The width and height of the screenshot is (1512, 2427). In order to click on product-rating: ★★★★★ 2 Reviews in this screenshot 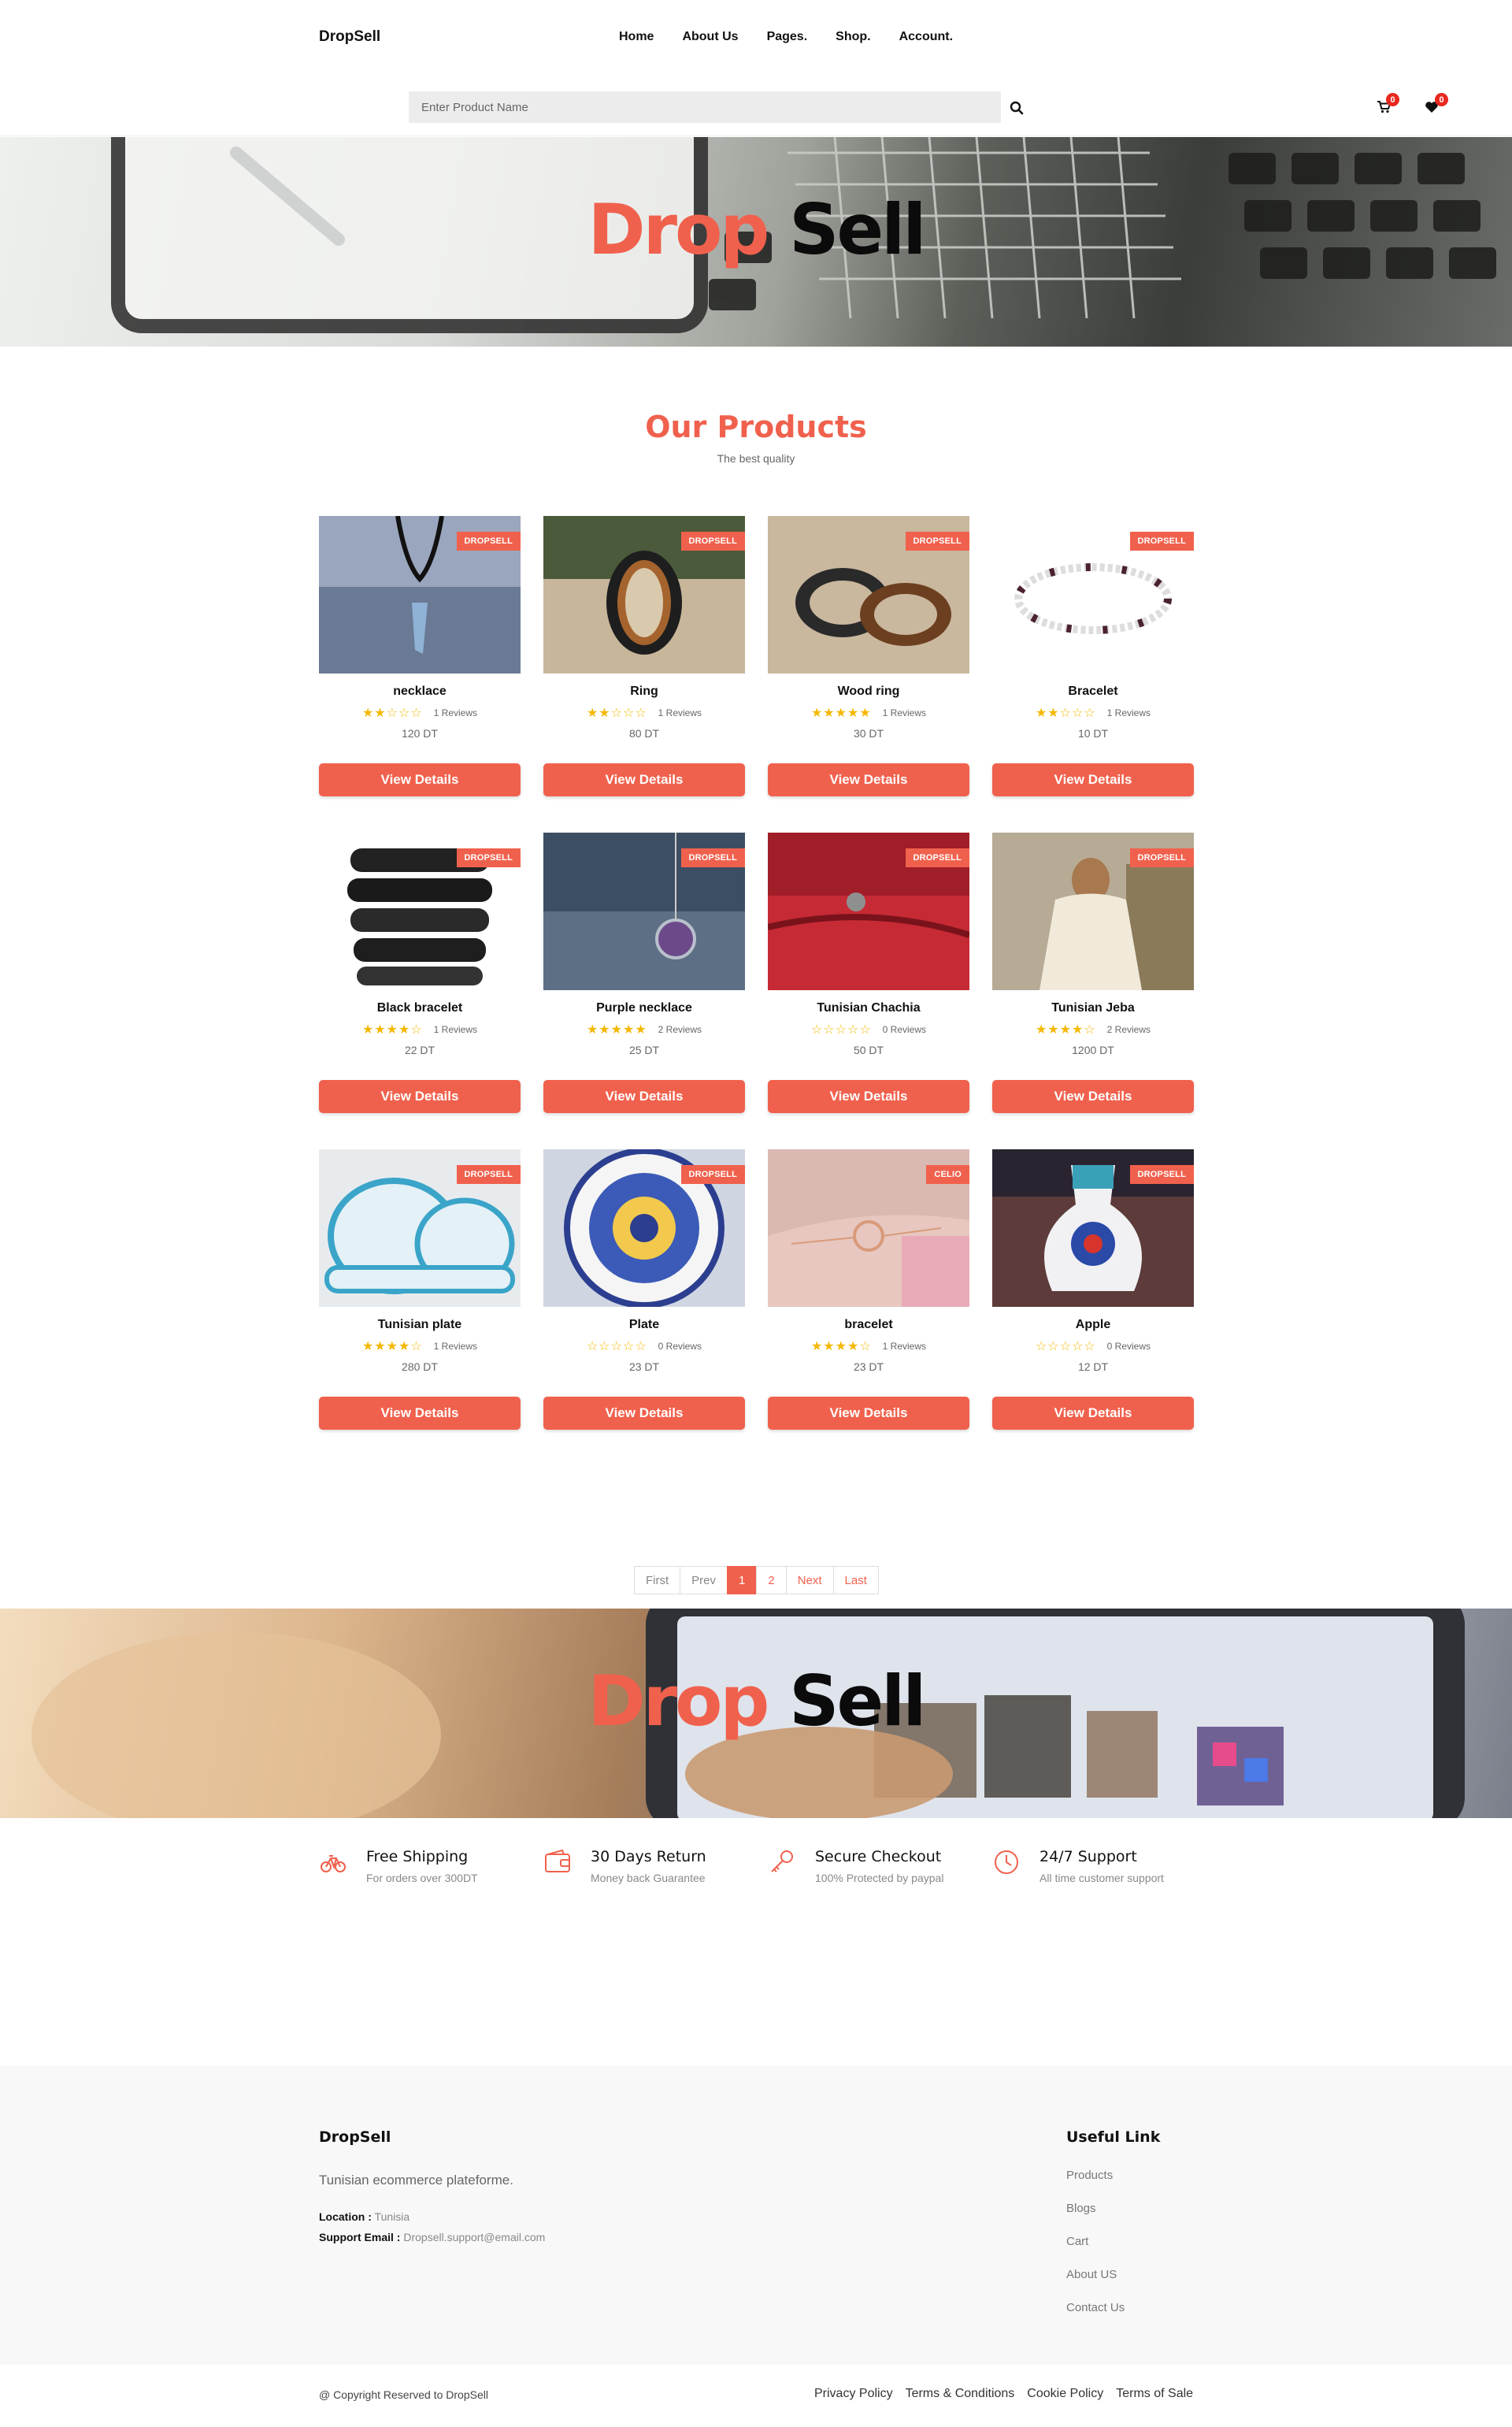, I will do `click(644, 1030)`.